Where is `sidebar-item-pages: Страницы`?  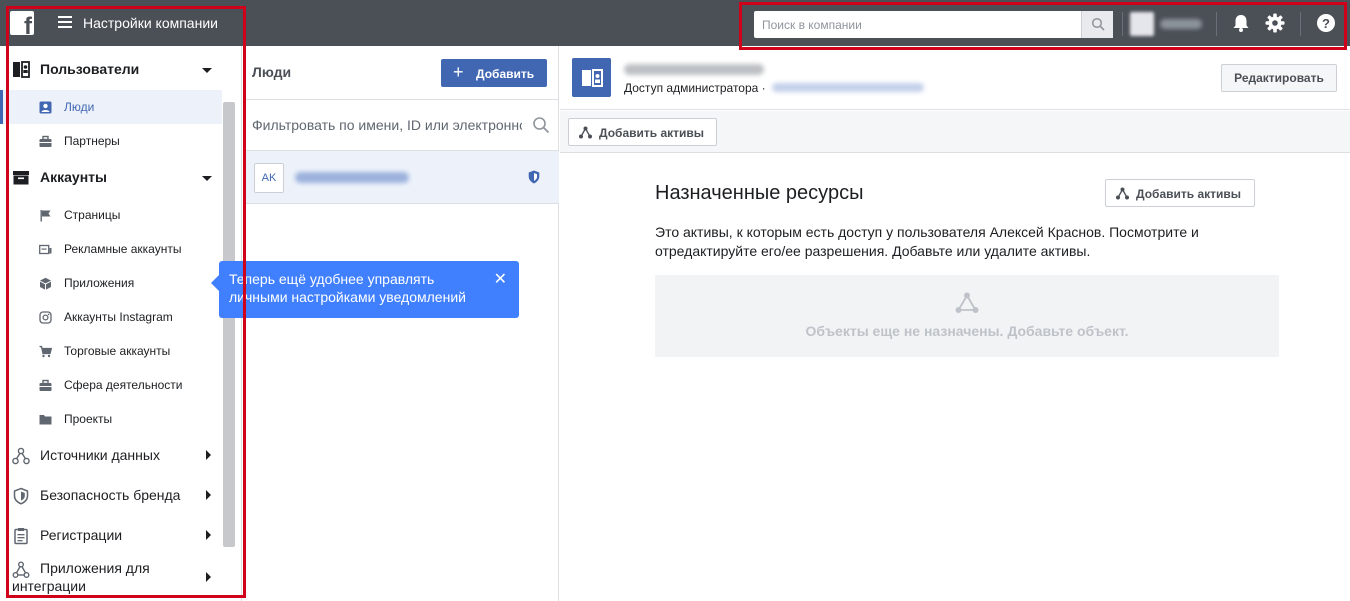 sidebar-item-pages: Страницы is located at coordinates (111, 215).